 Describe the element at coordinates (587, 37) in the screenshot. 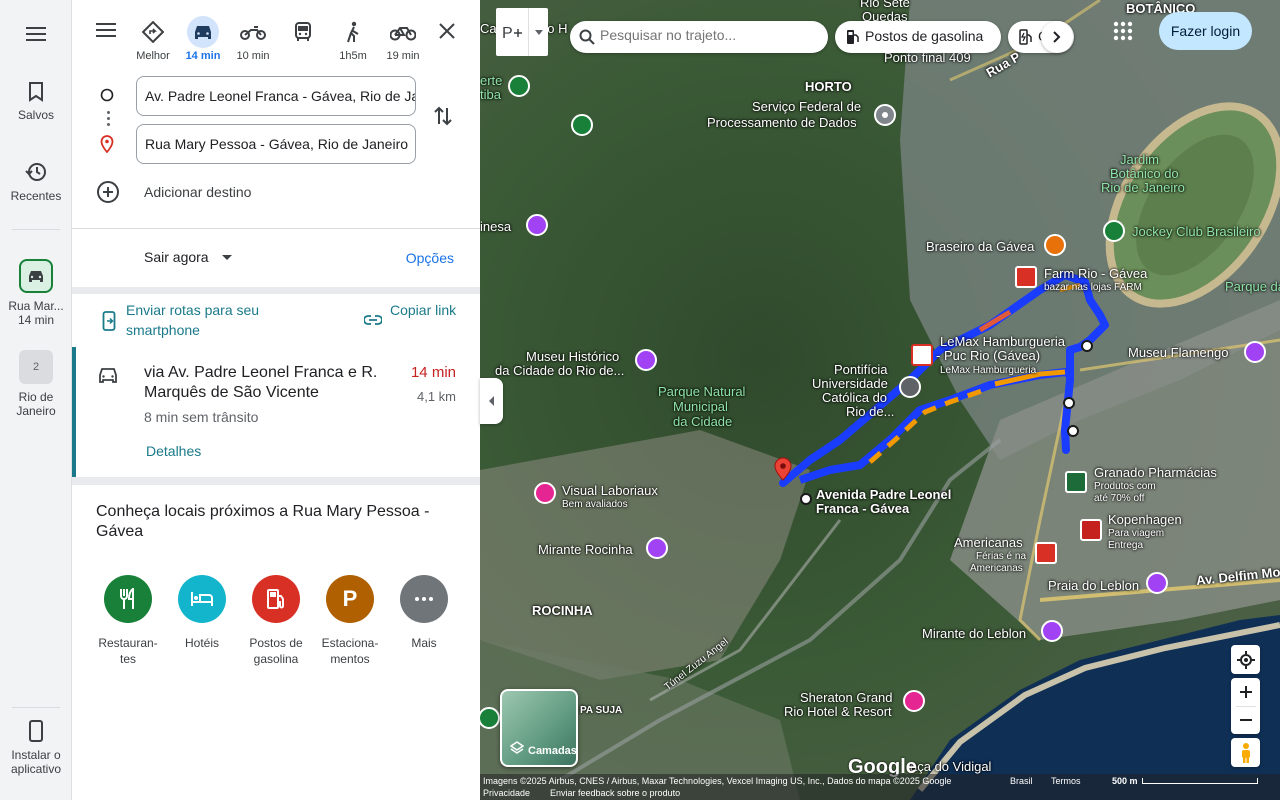

I see `search-icon` at that location.